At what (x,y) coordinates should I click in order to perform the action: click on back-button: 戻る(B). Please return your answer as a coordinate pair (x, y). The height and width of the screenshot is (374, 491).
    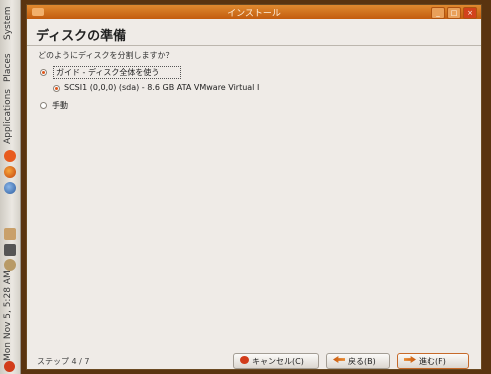
    Looking at the image, I should click on (358, 361).